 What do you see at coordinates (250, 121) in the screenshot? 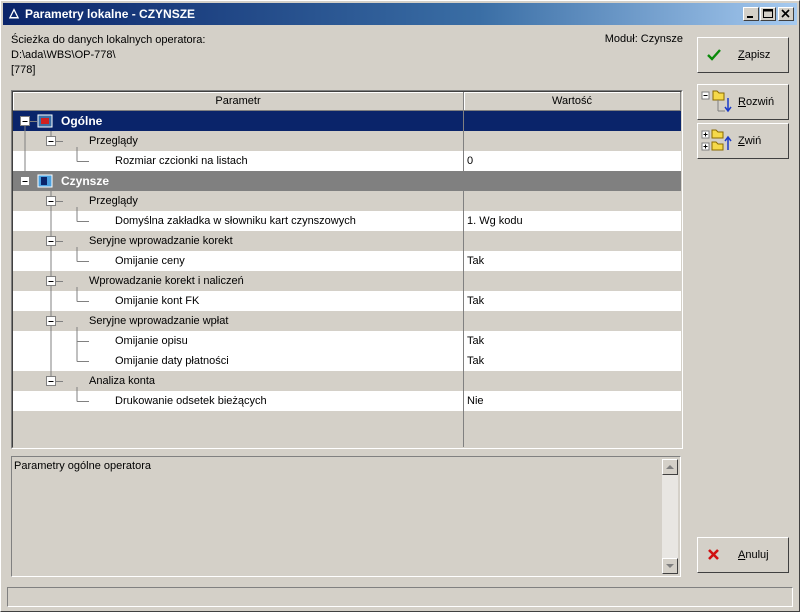
I see `category-label: Ogólne` at bounding box center [250, 121].